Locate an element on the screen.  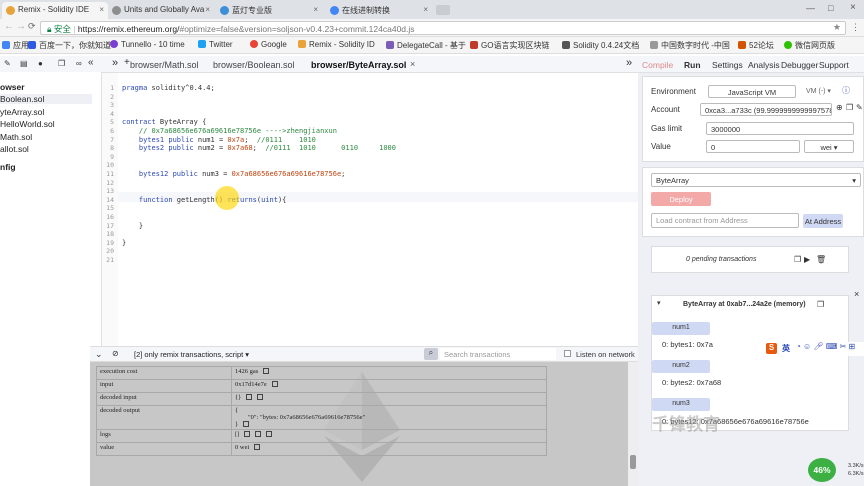
search-transactions-input: Search transactions is located at coordinates (498, 354).